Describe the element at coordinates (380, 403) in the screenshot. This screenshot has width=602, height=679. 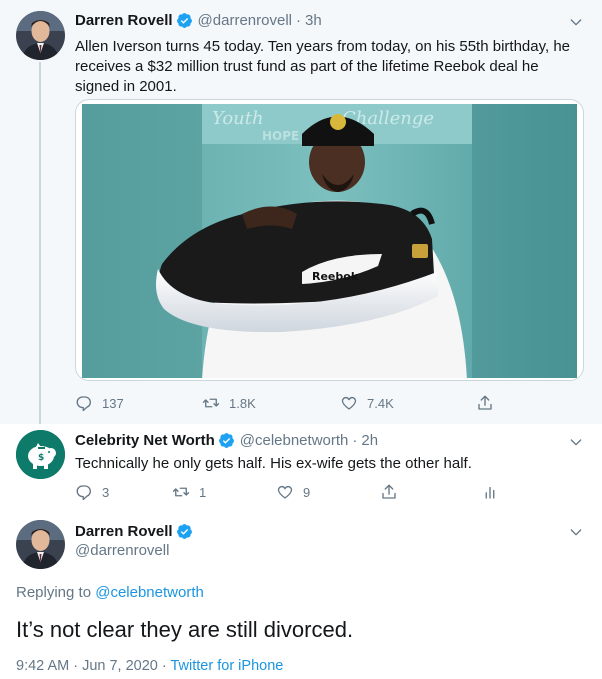
I see `like-count: 7.4K` at that location.